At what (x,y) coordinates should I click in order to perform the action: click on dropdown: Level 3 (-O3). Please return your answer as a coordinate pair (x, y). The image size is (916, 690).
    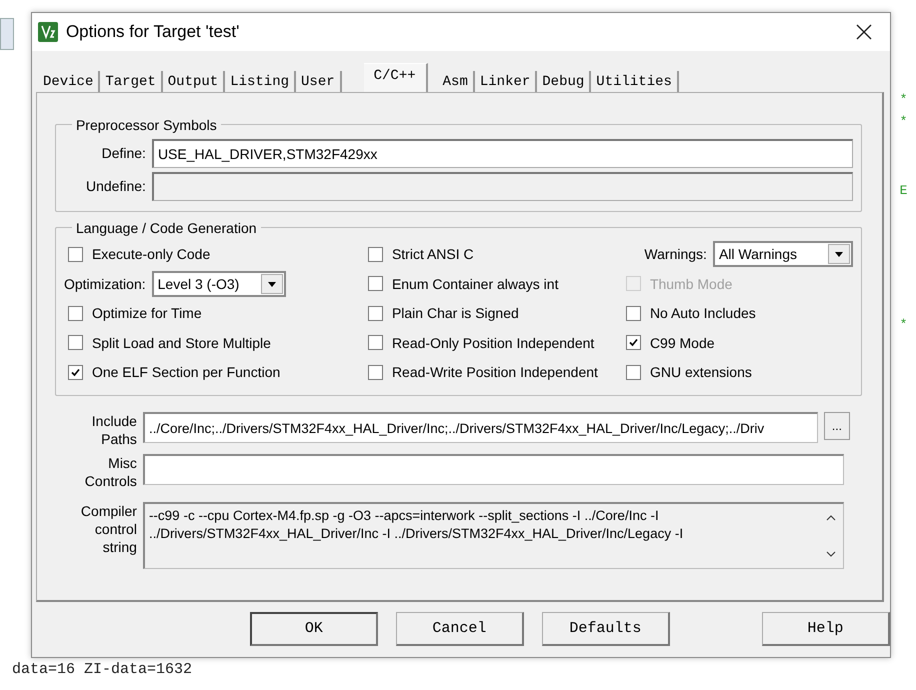
    Looking at the image, I should click on (219, 283).